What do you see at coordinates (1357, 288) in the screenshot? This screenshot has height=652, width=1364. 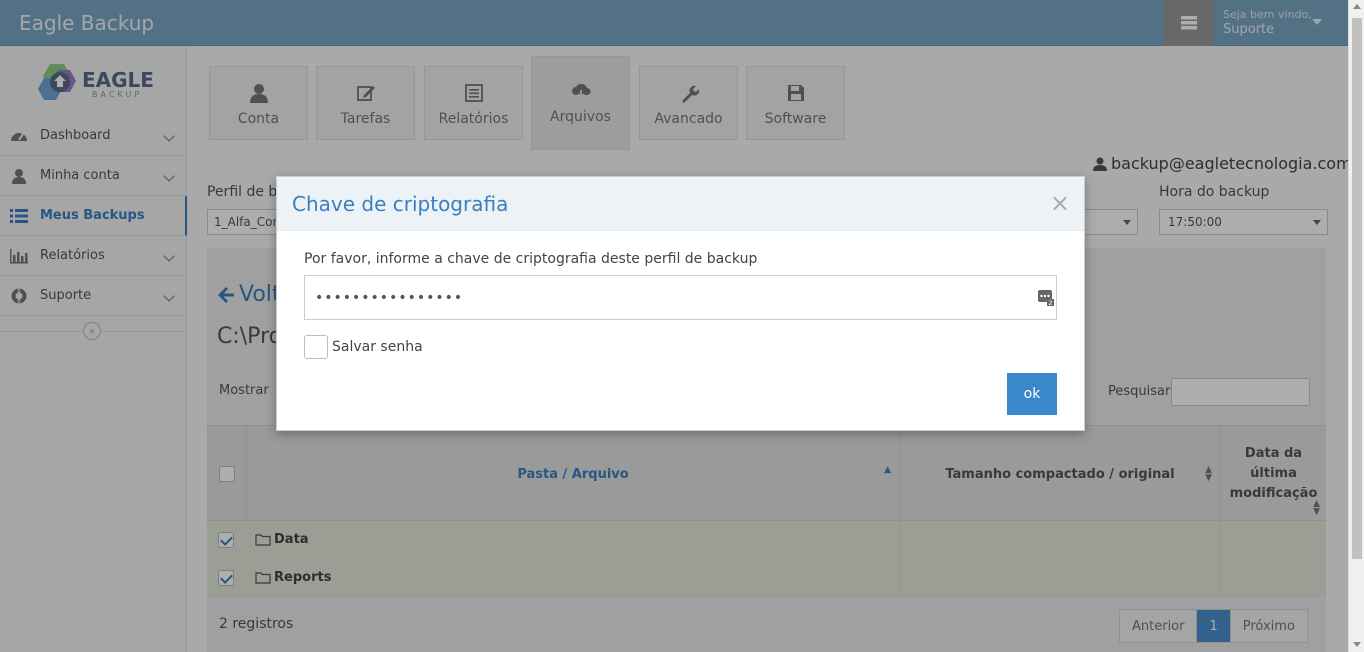 I see `scroll-thumb` at bounding box center [1357, 288].